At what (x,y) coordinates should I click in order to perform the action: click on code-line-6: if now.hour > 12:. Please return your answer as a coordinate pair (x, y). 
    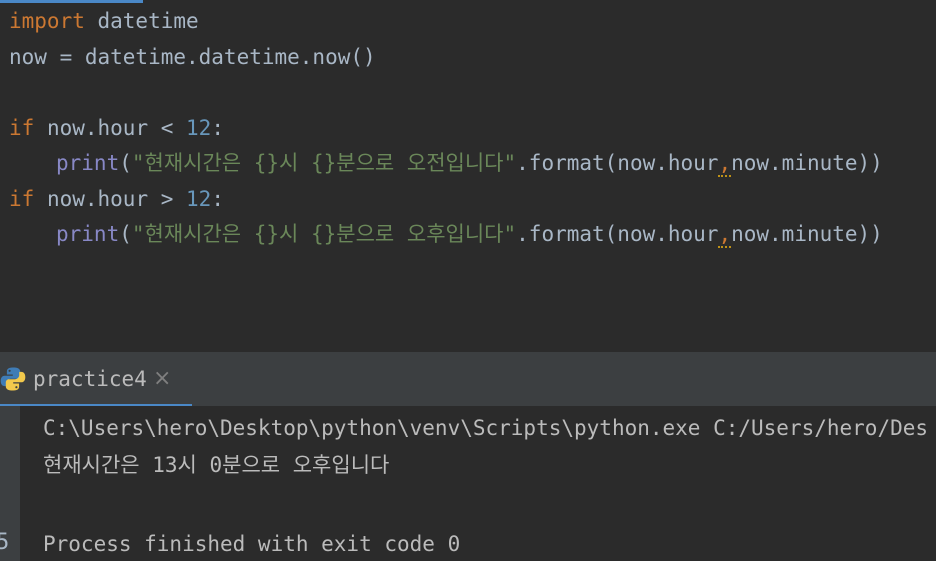
    Looking at the image, I should click on (116, 199).